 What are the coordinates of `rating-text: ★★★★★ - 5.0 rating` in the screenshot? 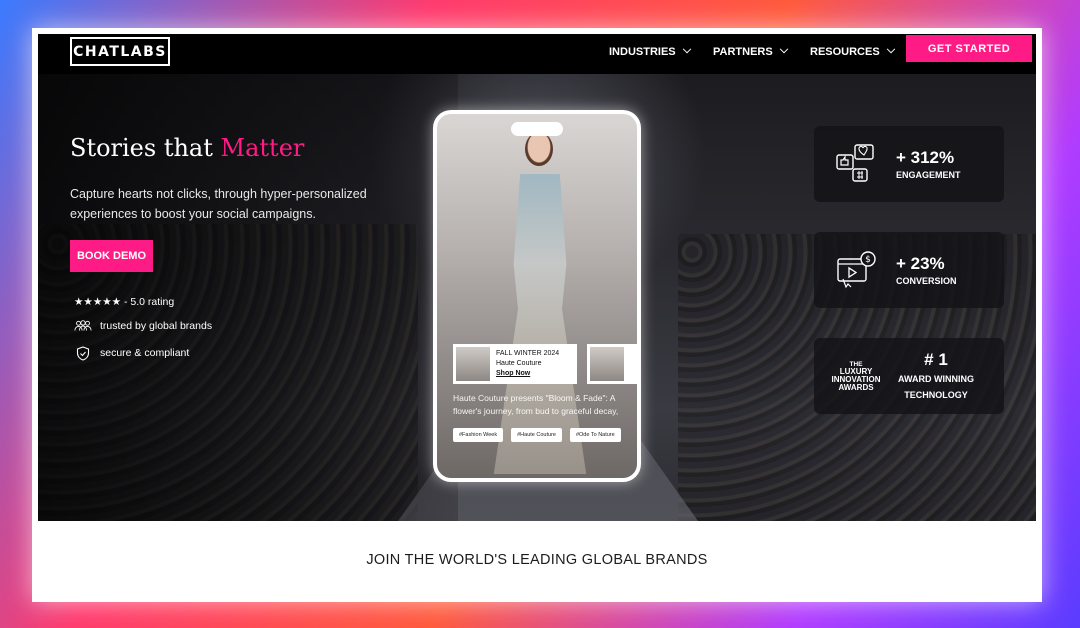 It's located at (124, 302).